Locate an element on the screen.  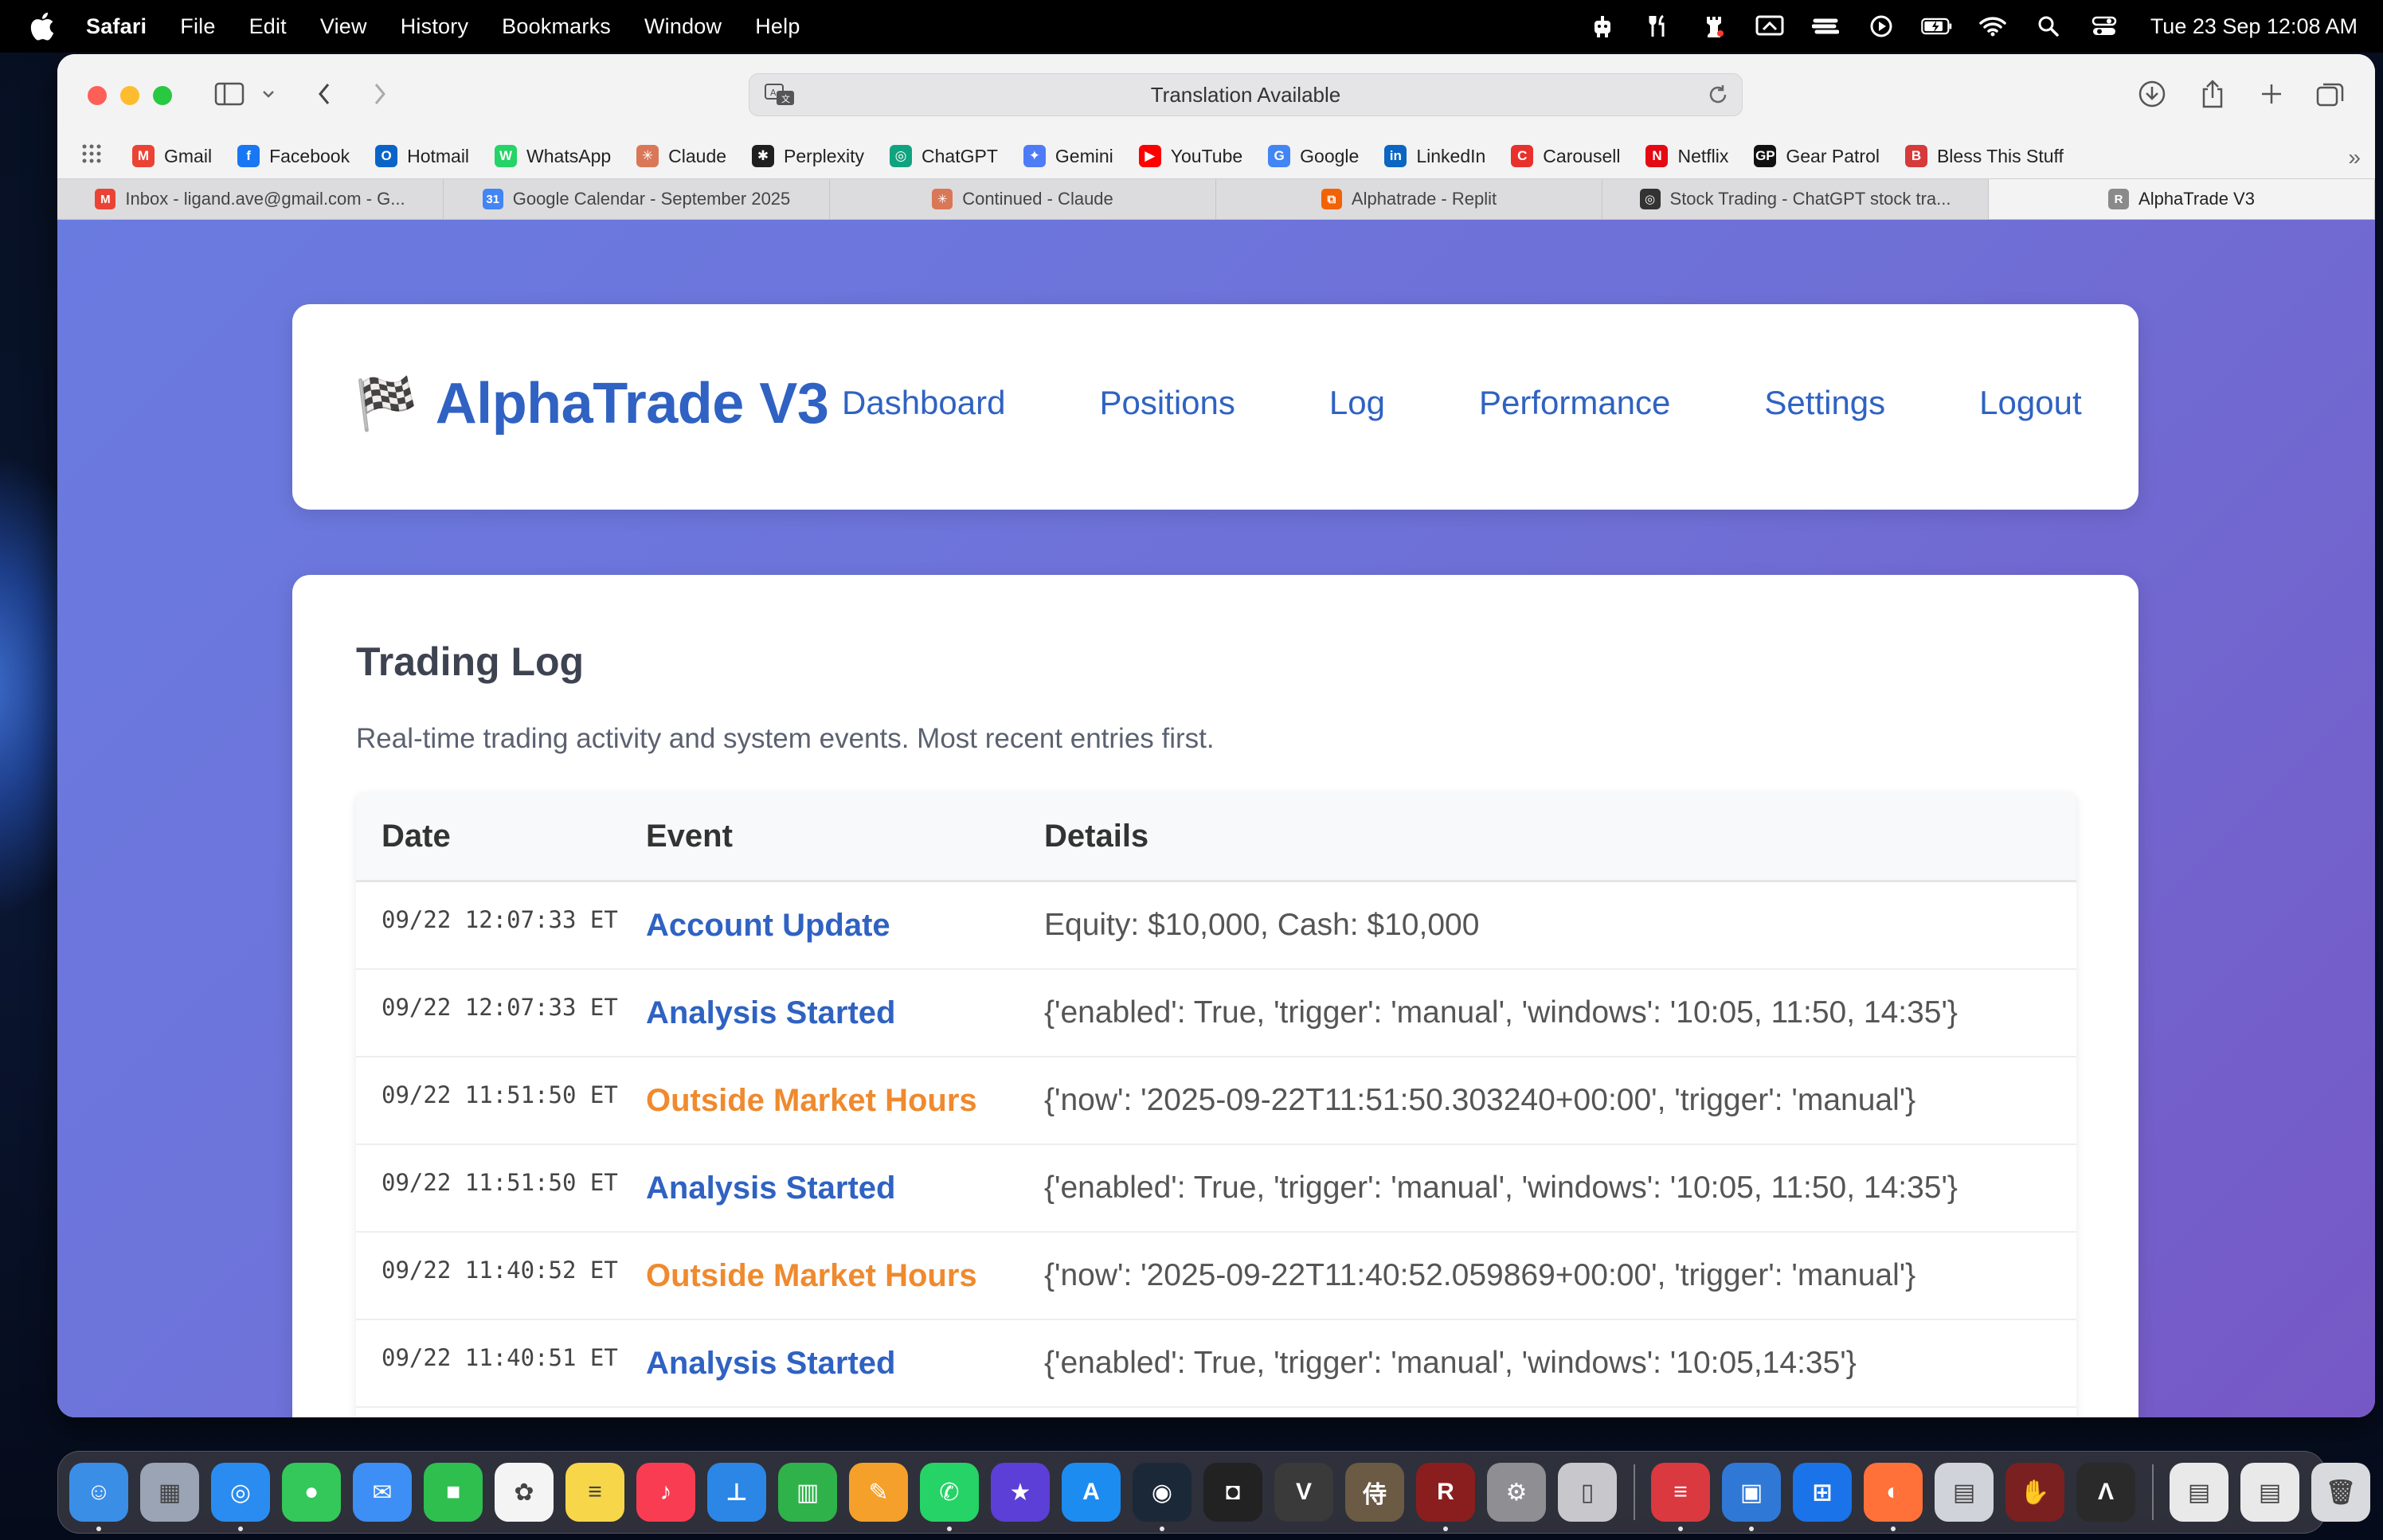
rome-icon: R is located at coordinates (1445, 1497).